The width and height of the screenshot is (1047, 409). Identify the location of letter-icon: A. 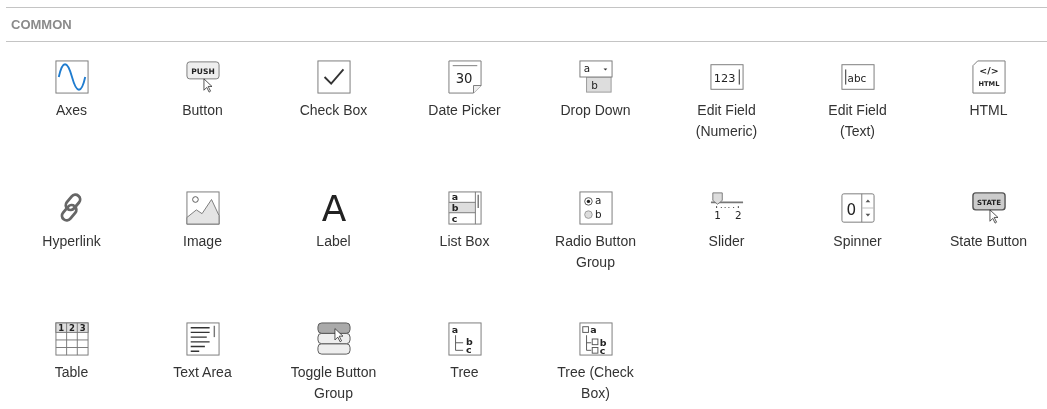
(333, 208).